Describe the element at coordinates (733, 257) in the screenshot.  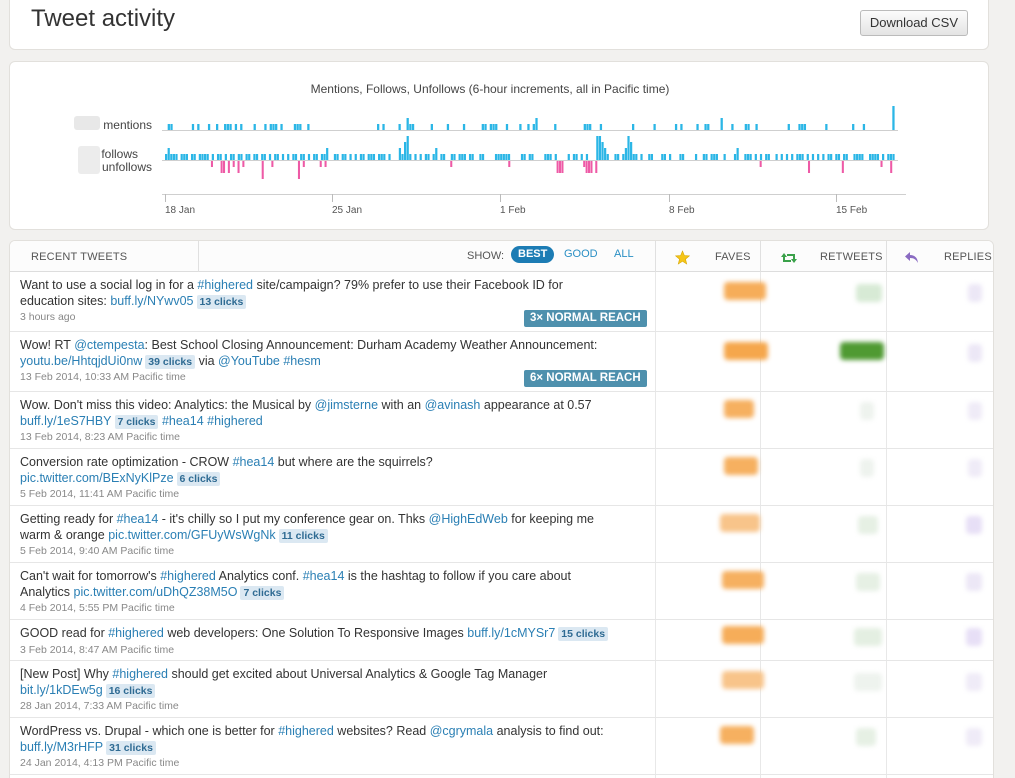
I see `faves-heading: FAVES` at that location.